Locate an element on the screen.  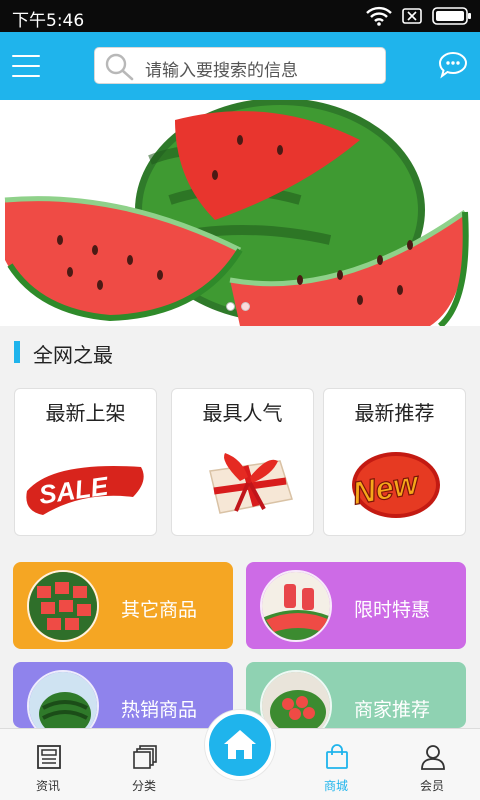
menu-button is located at coordinates (27, 66).